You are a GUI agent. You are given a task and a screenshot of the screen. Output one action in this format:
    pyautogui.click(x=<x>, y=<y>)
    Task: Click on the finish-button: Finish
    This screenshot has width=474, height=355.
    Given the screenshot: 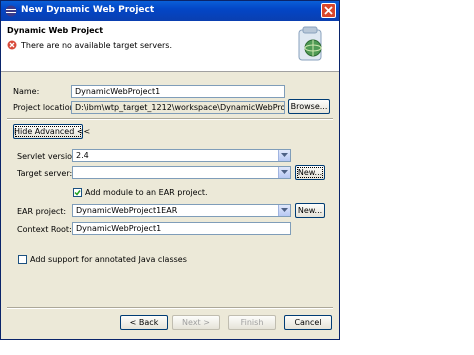 What is the action you would take?
    pyautogui.click(x=252, y=322)
    